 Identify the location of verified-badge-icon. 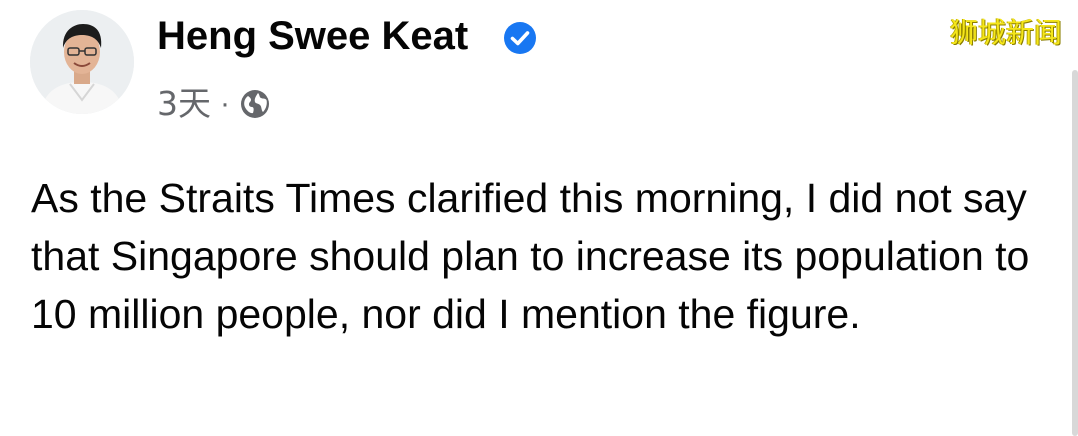
(520, 38).